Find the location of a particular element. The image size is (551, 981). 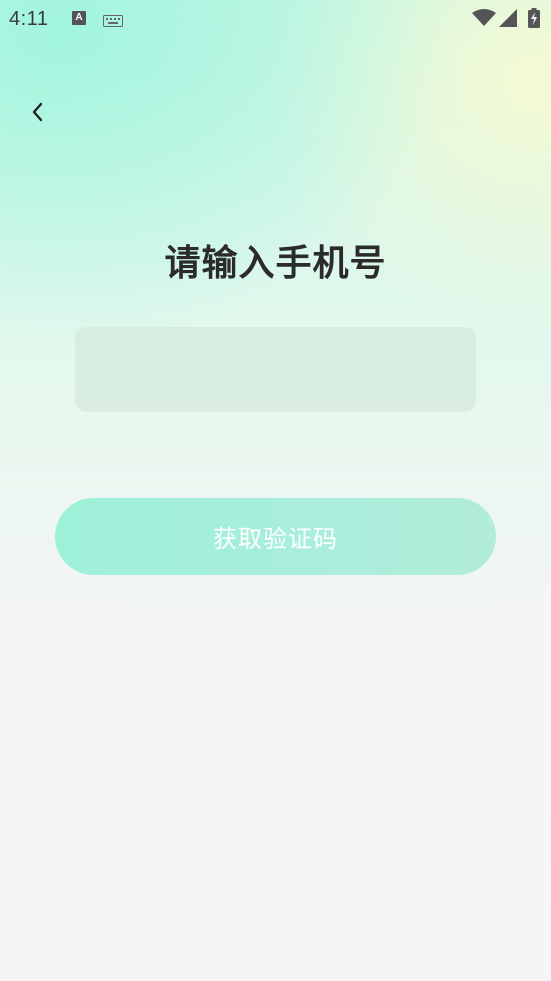

wifi-icon is located at coordinates (484, 20).